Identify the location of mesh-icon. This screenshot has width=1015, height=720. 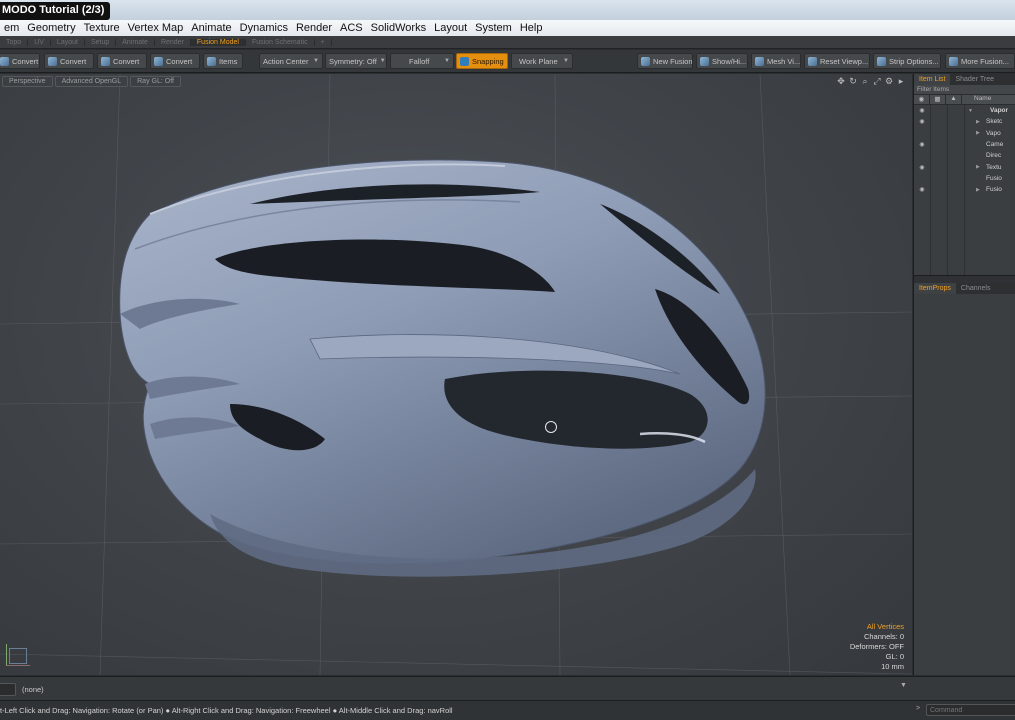
(759, 61).